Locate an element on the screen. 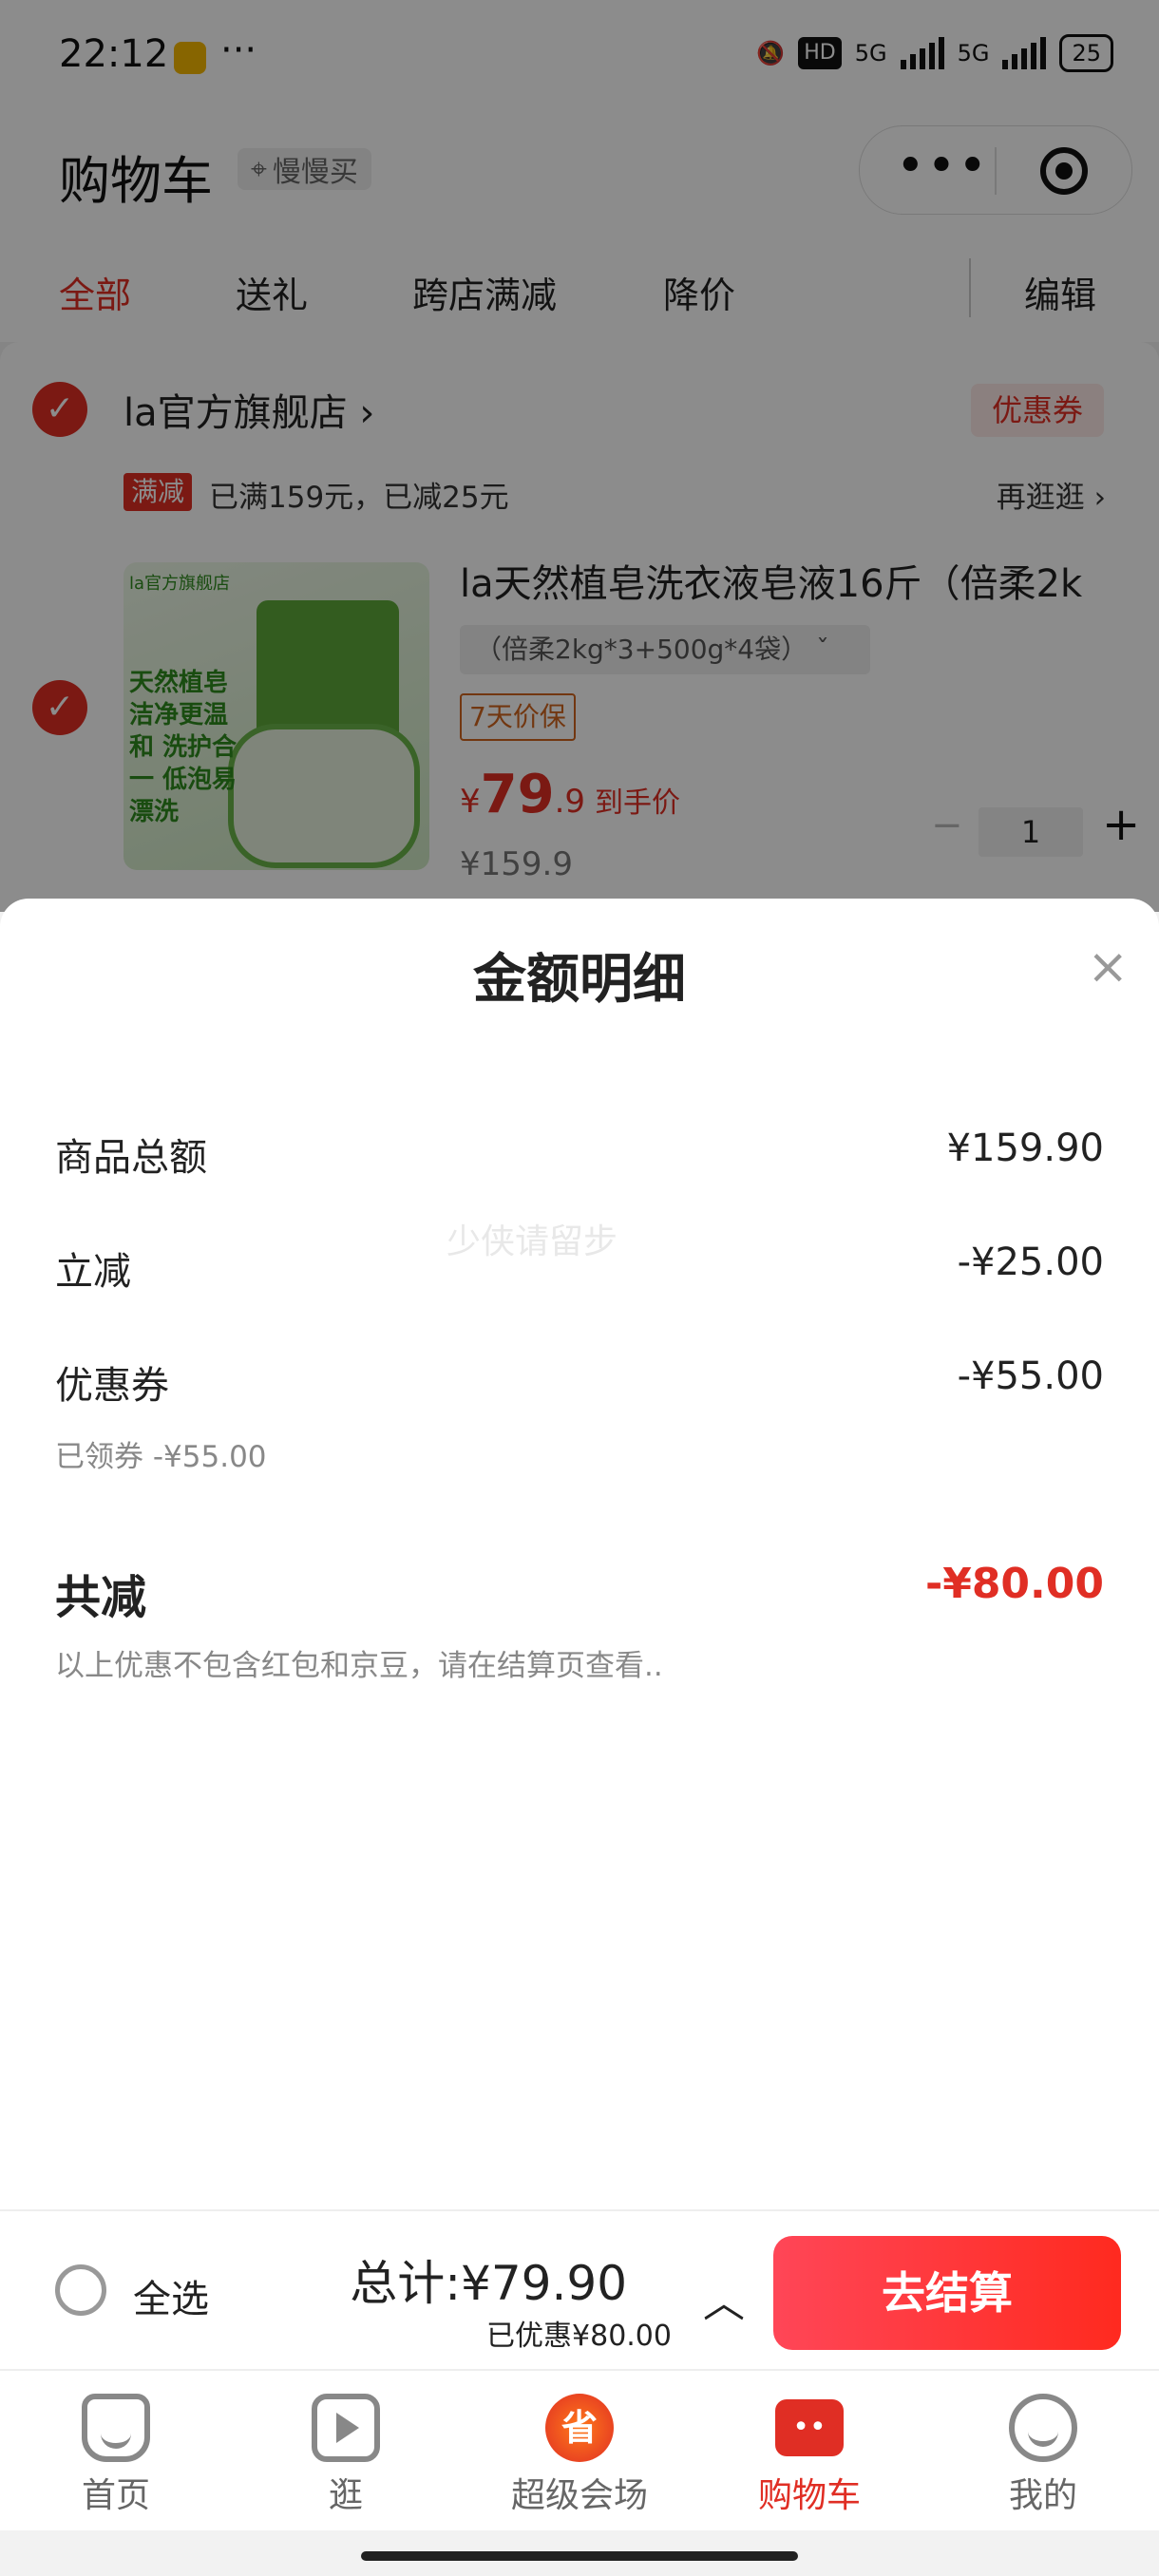  tabbar-item-super-venue: 省 超级会场 is located at coordinates (580, 2451).